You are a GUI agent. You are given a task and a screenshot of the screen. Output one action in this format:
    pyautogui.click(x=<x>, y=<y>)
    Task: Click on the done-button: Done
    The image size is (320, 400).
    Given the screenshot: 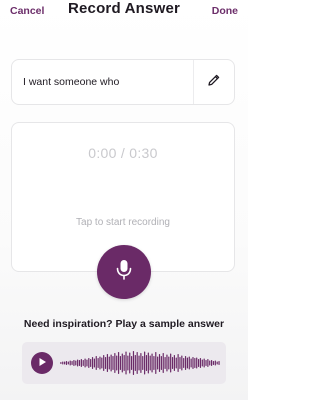 What is the action you would take?
    pyautogui.click(x=225, y=11)
    